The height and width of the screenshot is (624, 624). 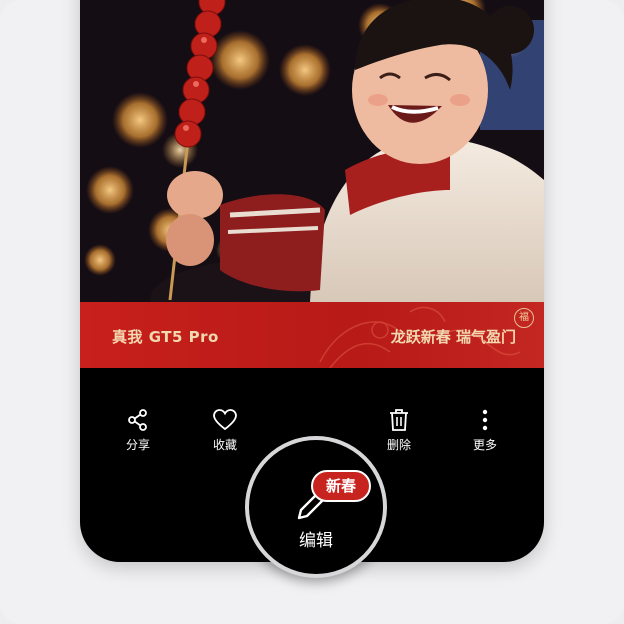 What do you see at coordinates (137, 445) in the screenshot?
I see `share-label: 分享` at bounding box center [137, 445].